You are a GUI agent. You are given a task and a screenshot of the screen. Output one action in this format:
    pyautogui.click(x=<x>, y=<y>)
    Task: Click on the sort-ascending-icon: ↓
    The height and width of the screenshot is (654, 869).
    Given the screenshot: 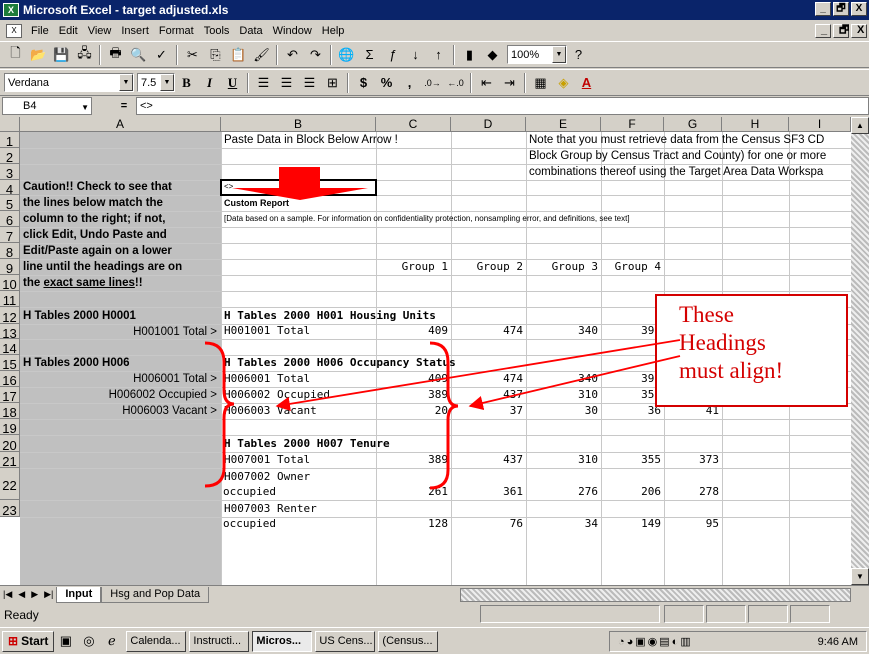 What is the action you would take?
    pyautogui.click(x=415, y=55)
    